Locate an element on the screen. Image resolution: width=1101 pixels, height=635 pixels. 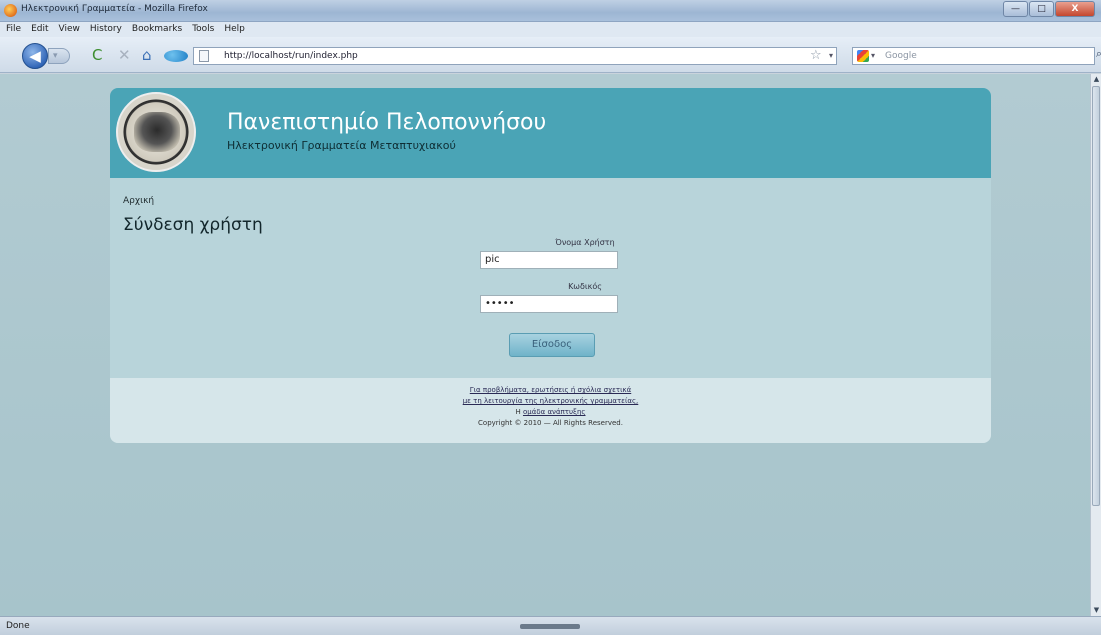
status-bar: Done is located at coordinates (550, 625).